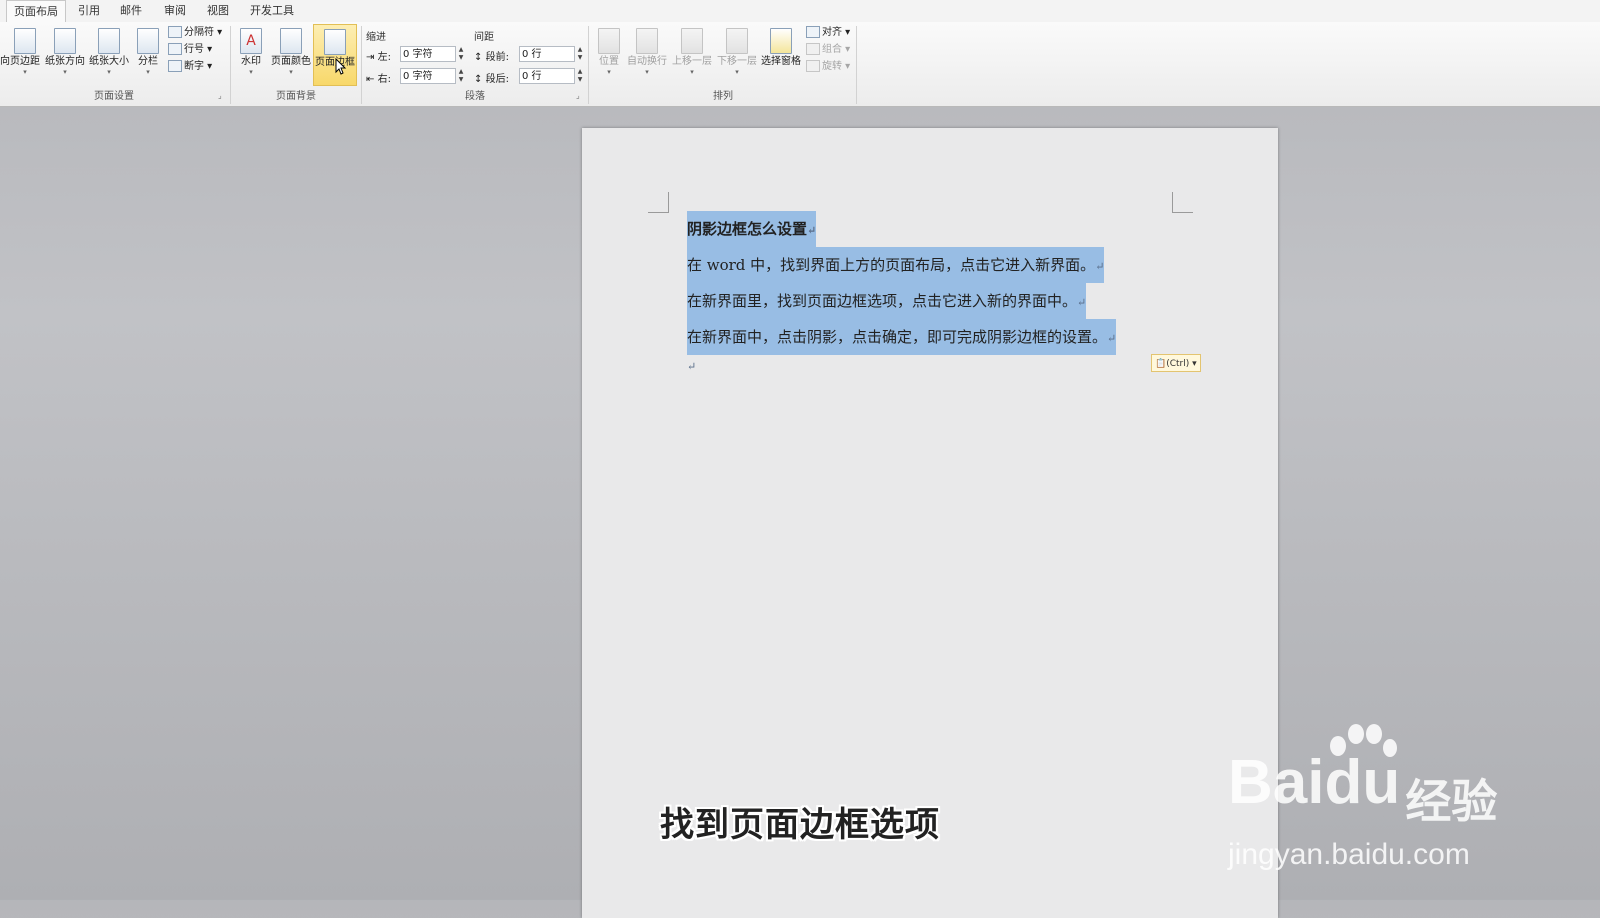 The width and height of the screenshot is (1600, 918). I want to click on hyphenation-button: 断字 ▾, so click(190, 67).